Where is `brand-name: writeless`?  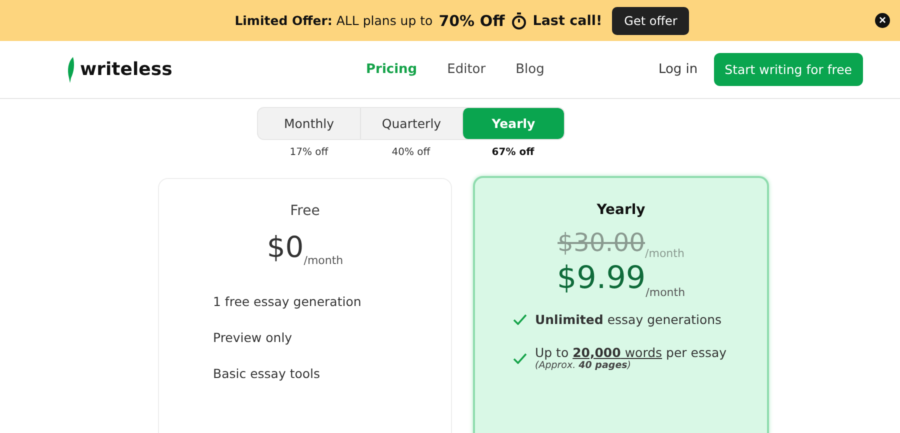 brand-name: writeless is located at coordinates (126, 69).